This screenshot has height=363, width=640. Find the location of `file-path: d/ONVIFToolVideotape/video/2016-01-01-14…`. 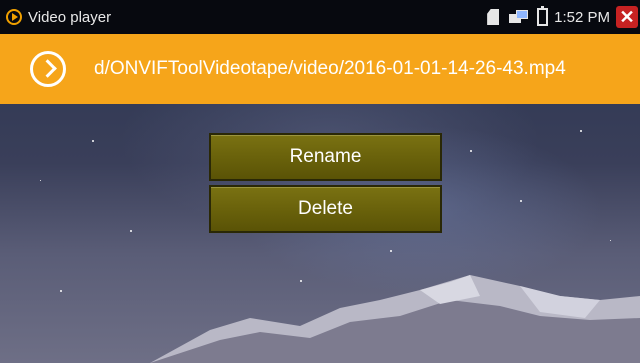

file-path: d/ONVIFToolVideotape/video/2016-01-01-14… is located at coordinates (330, 68).